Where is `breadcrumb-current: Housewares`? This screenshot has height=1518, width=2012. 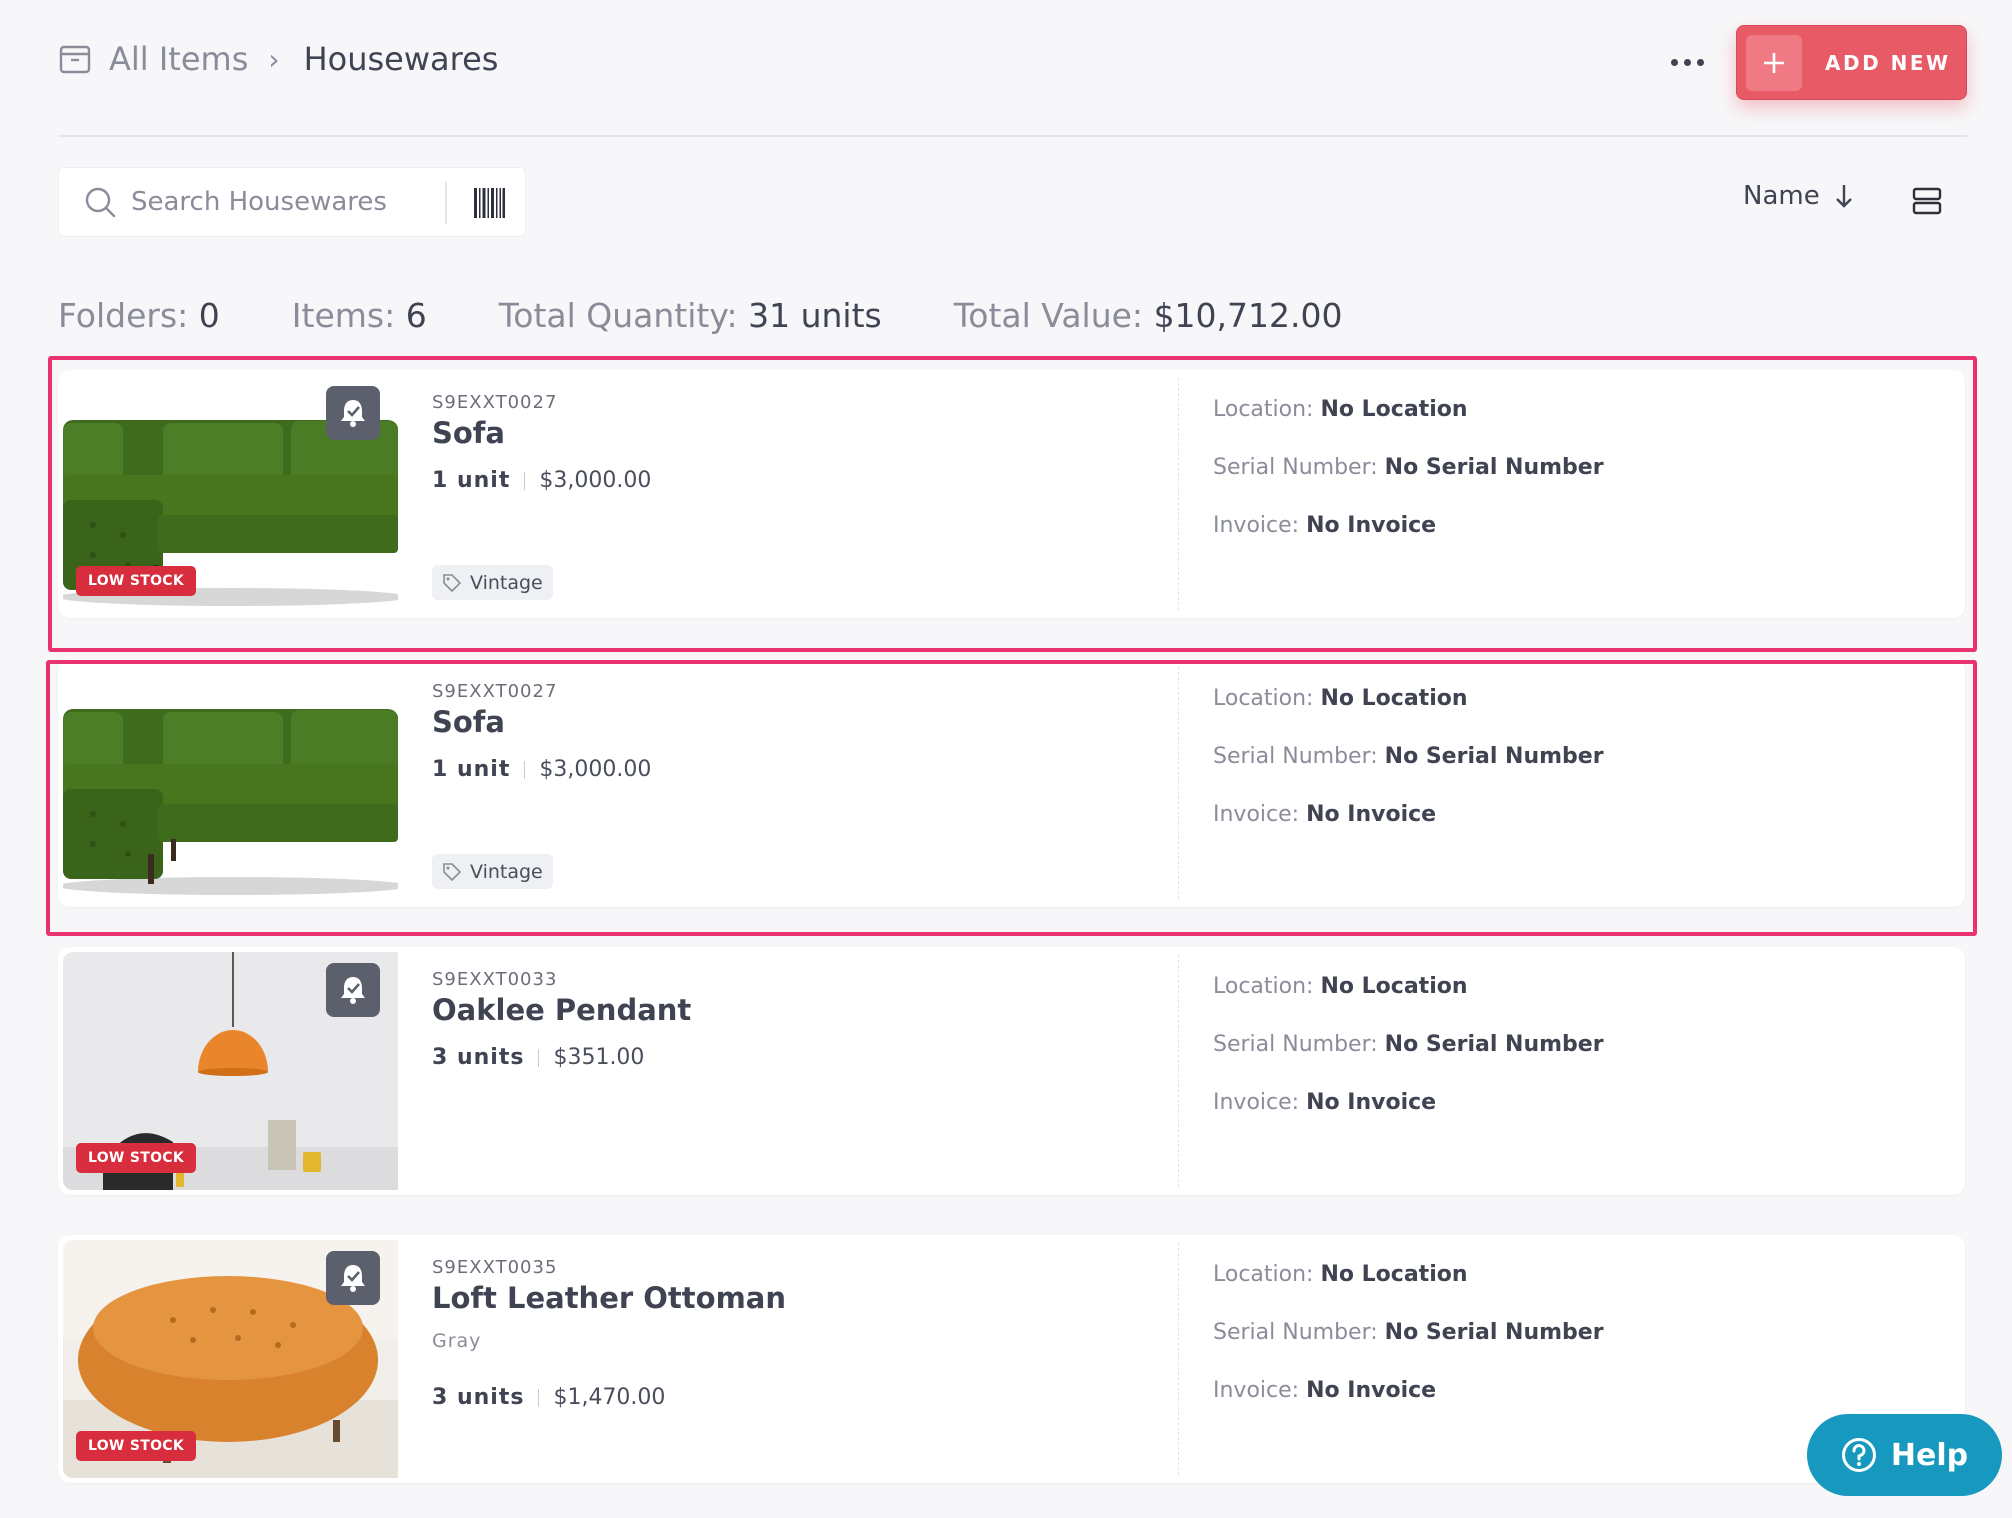 breadcrumb-current: Housewares is located at coordinates (401, 59).